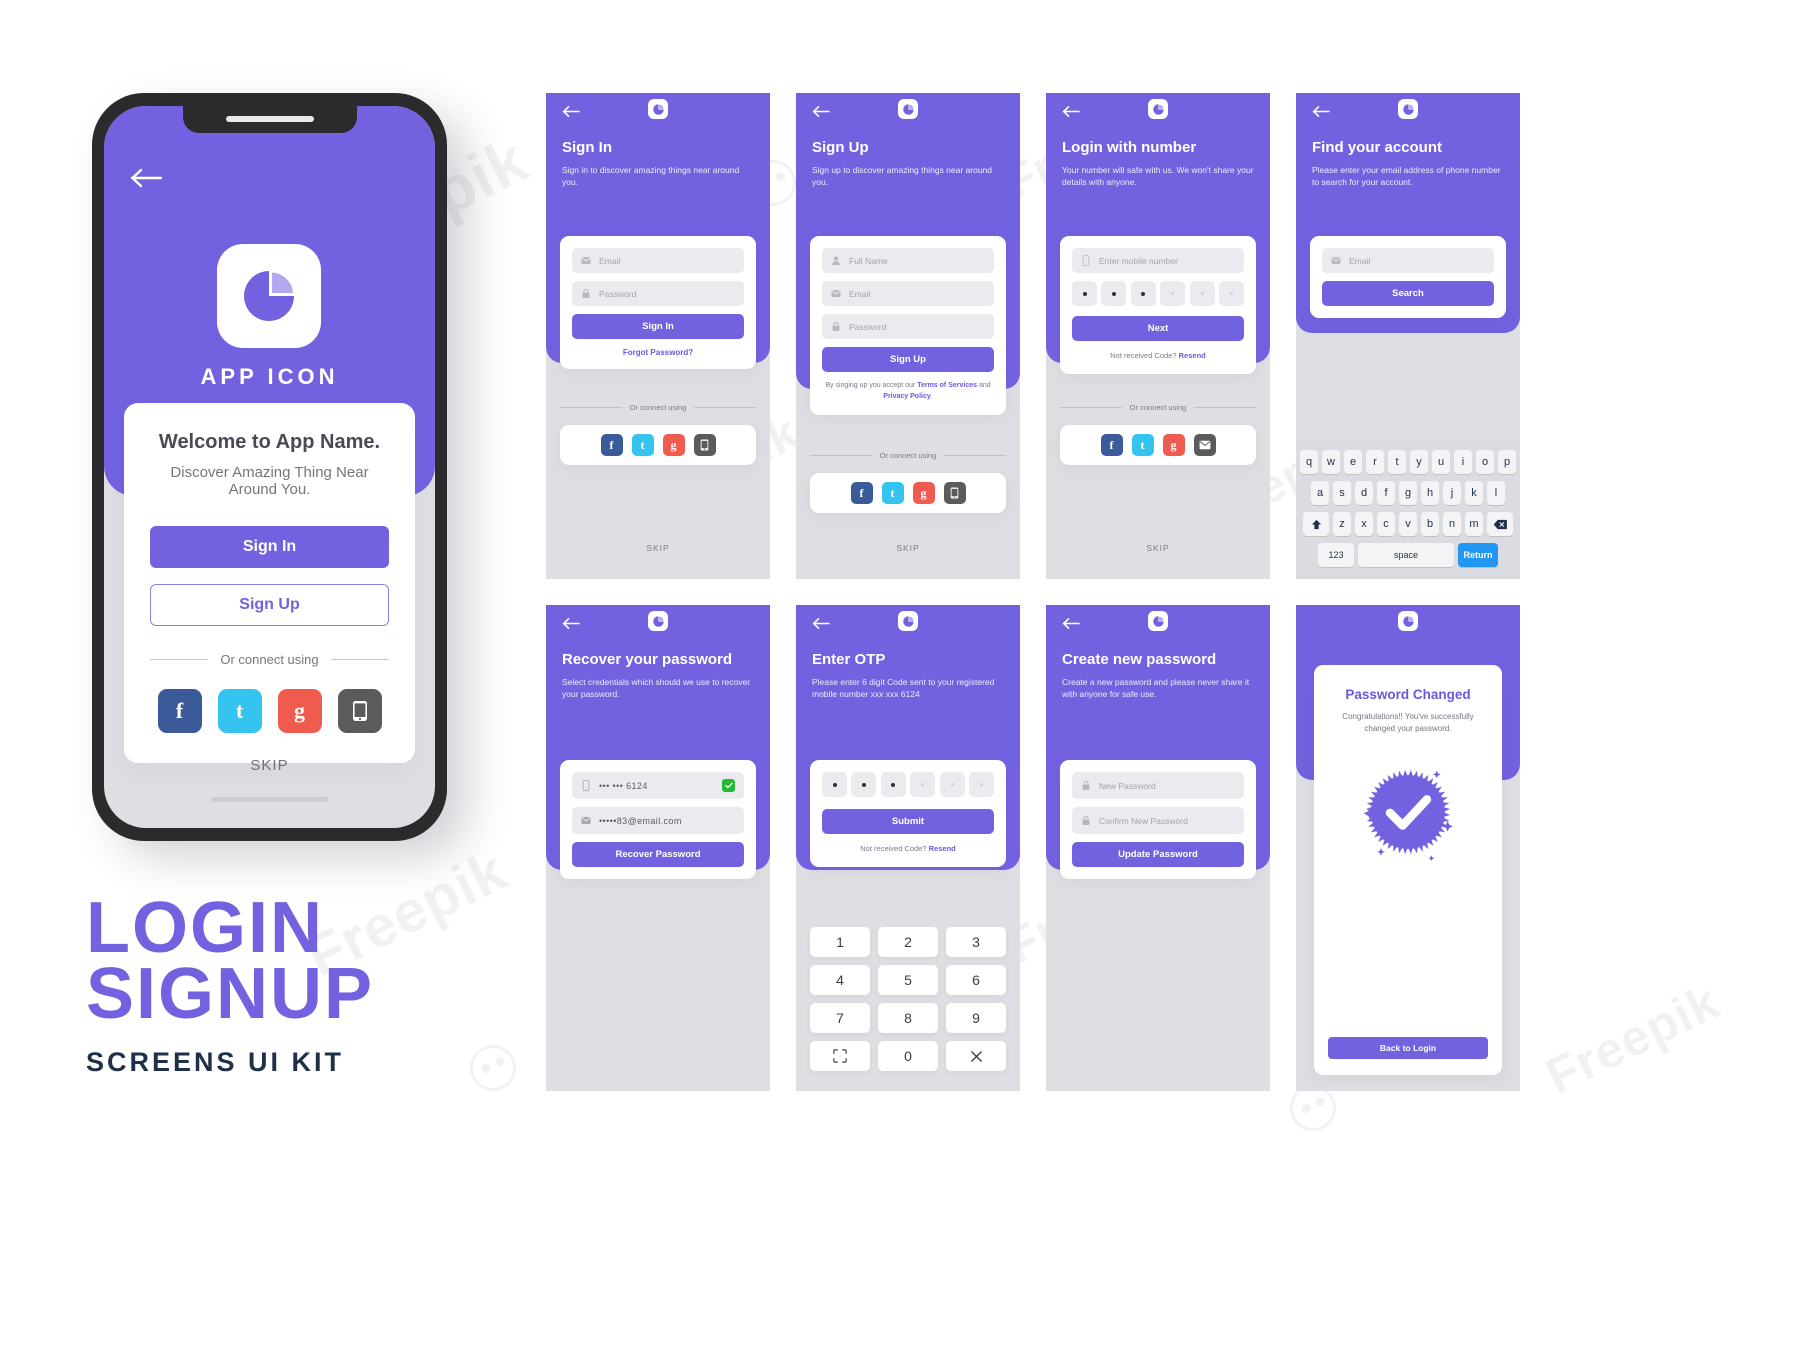 This screenshot has width=1800, height=1349. Describe the element at coordinates (976, 1018) in the screenshot. I see `numpad-key-9: 9` at that location.